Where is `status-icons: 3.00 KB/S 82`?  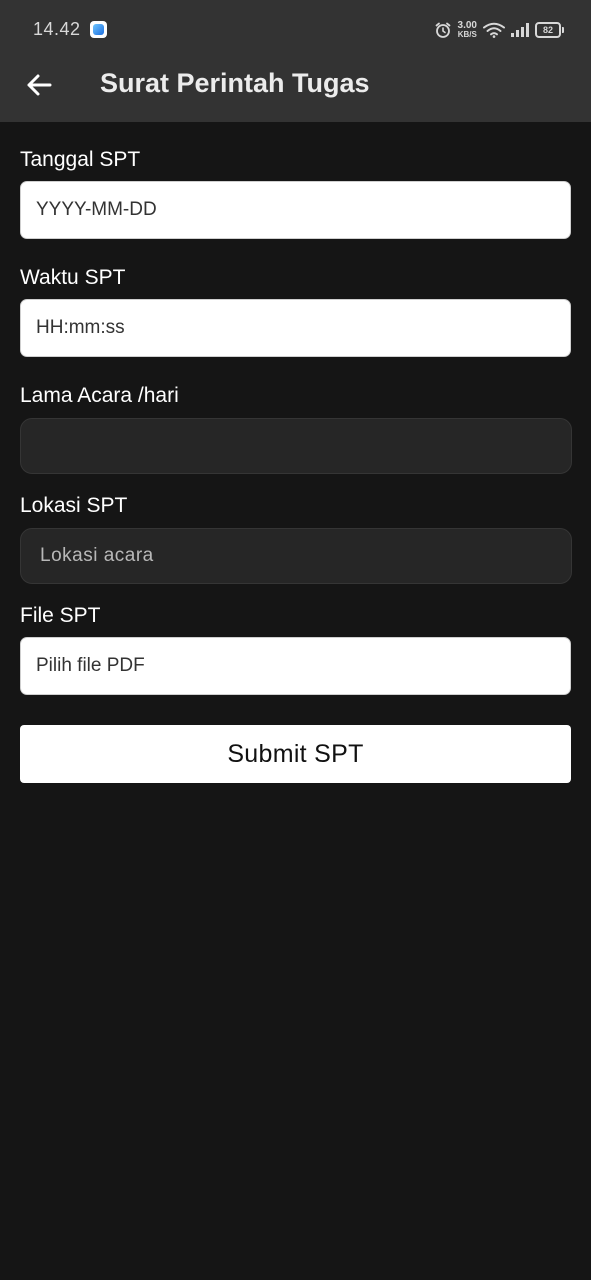 status-icons: 3.00 KB/S 82 is located at coordinates (499, 30).